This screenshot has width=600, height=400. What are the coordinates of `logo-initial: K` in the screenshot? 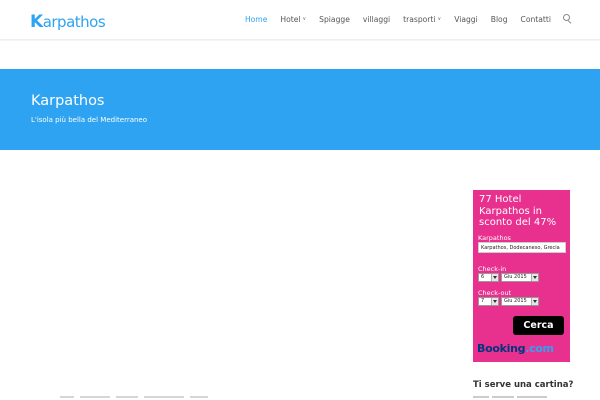 It's located at (36, 22).